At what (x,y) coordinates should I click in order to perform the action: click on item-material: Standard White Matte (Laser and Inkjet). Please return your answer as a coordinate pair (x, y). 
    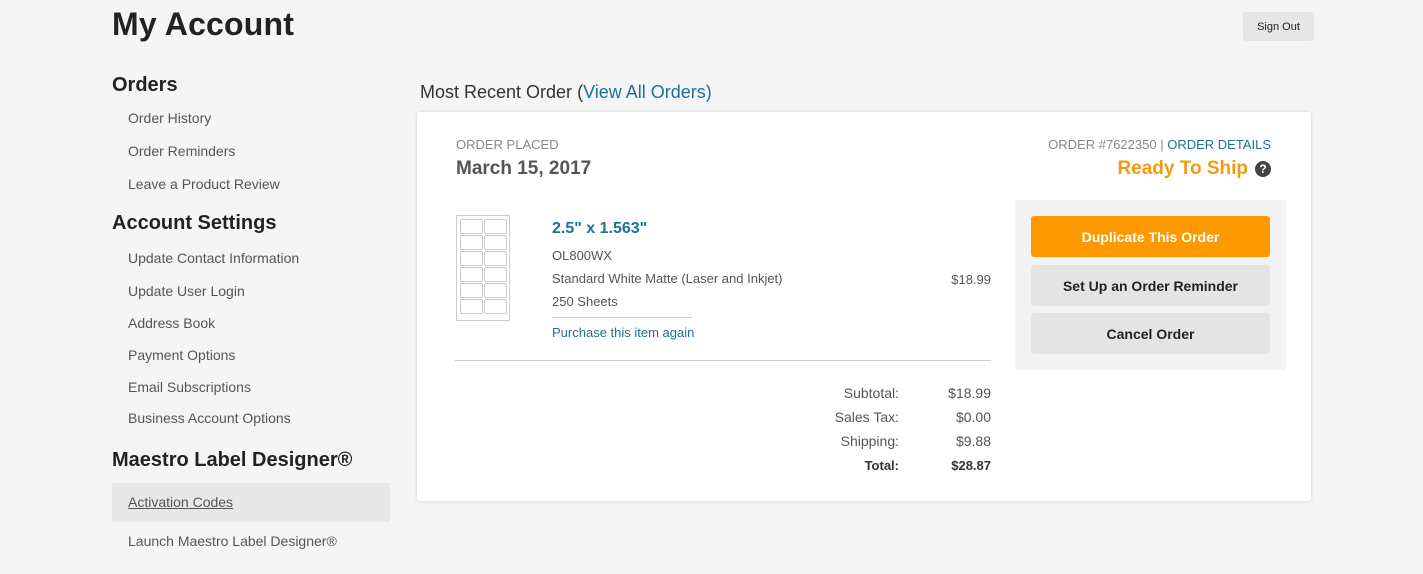
    Looking at the image, I should click on (667, 278).